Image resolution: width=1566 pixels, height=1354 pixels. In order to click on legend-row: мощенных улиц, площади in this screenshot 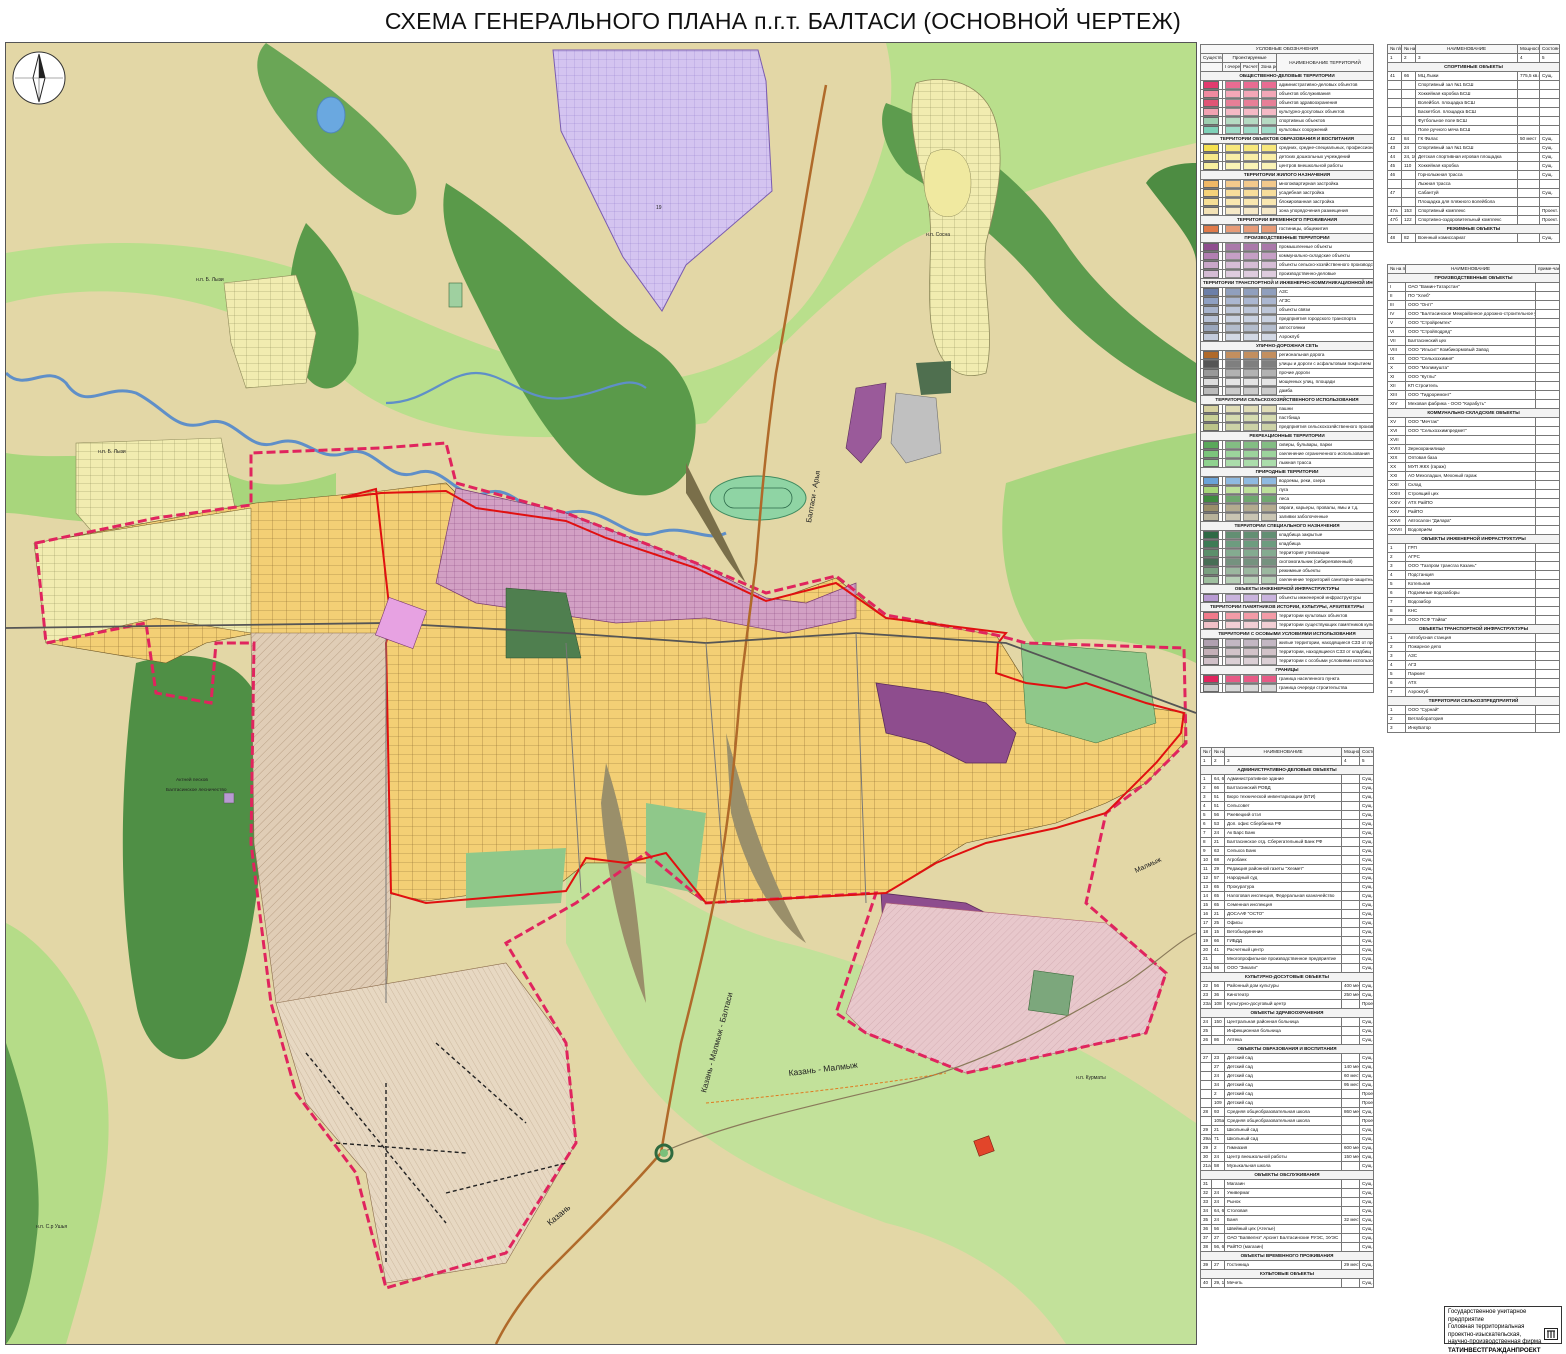, I will do `click(1287, 382)`.